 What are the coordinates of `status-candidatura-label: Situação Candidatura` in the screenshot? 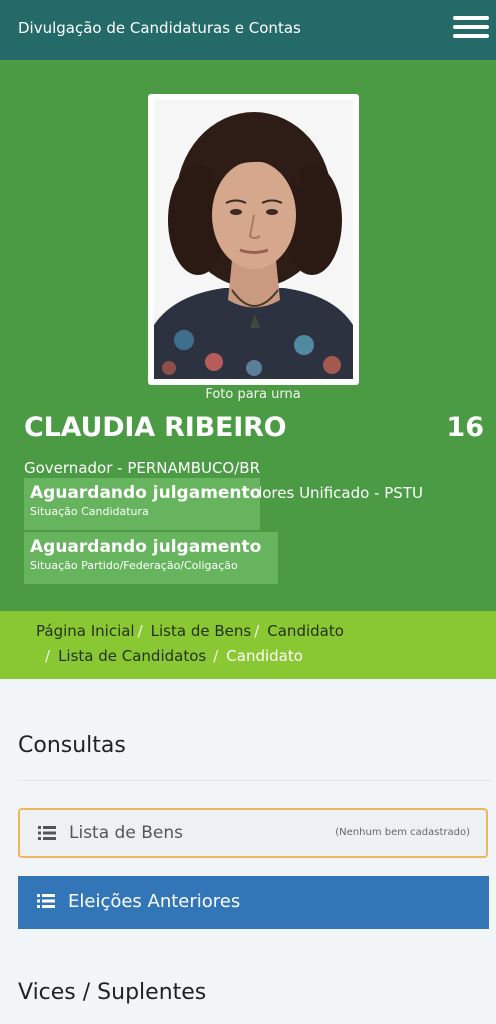 It's located at (89, 511).